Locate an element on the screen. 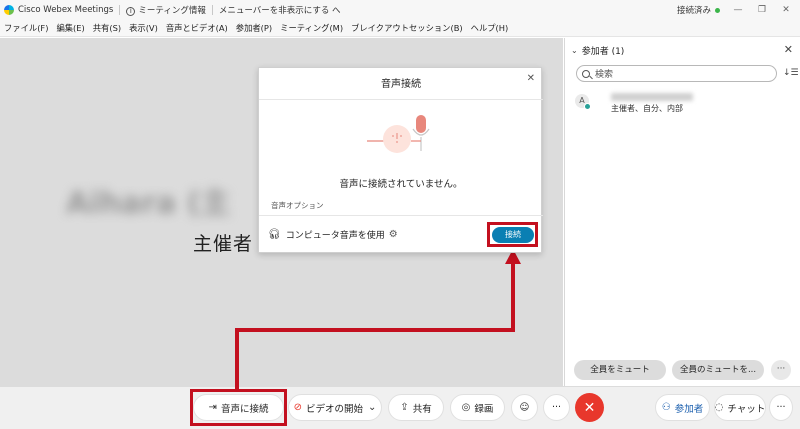 Image resolution: width=800 pixels, height=429 pixels. presence-badge-icon is located at coordinates (587, 106).